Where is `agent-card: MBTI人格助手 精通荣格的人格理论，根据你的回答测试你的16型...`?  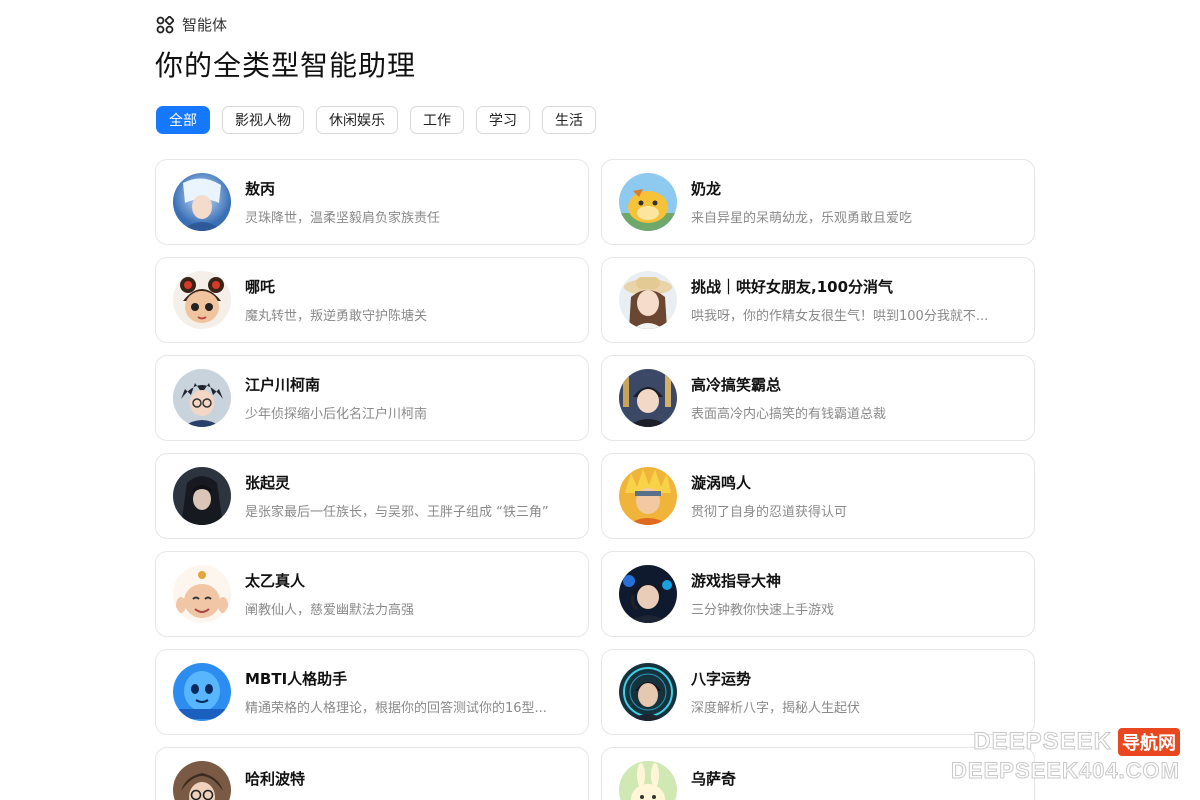 agent-card: MBTI人格助手 精通荣格的人格理论，根据你的回答测试你的16型... is located at coordinates (372, 692).